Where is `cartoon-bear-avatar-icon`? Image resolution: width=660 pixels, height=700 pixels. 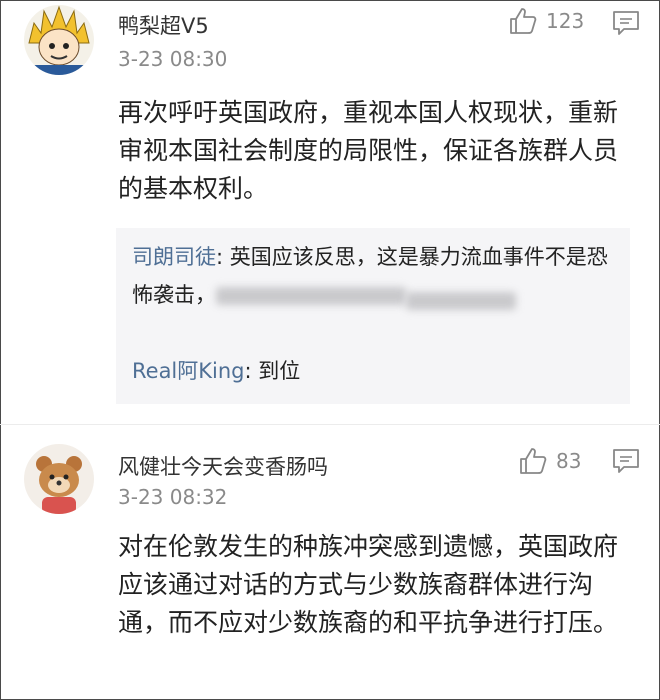 cartoon-bear-avatar-icon is located at coordinates (59, 479).